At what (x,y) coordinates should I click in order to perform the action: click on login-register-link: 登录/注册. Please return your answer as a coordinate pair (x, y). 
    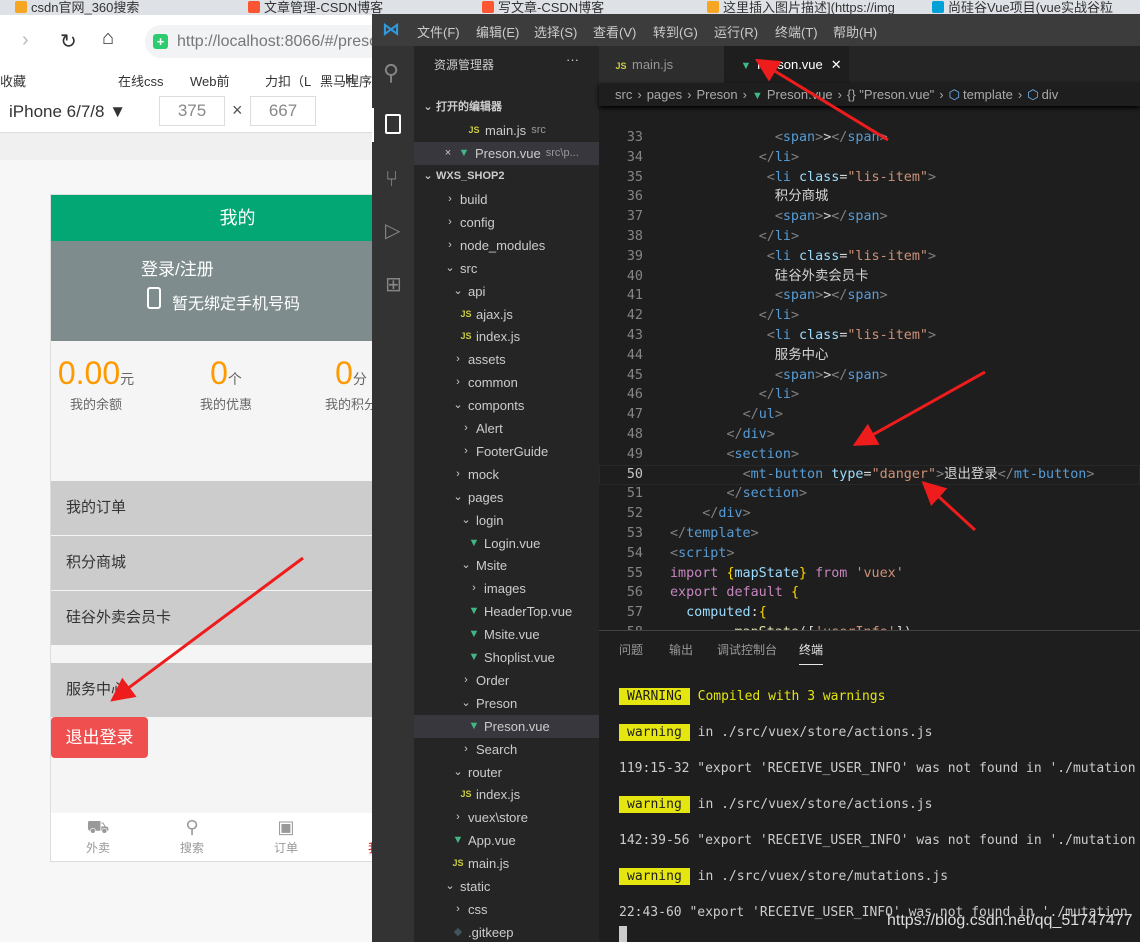
    Looking at the image, I should click on (177, 267).